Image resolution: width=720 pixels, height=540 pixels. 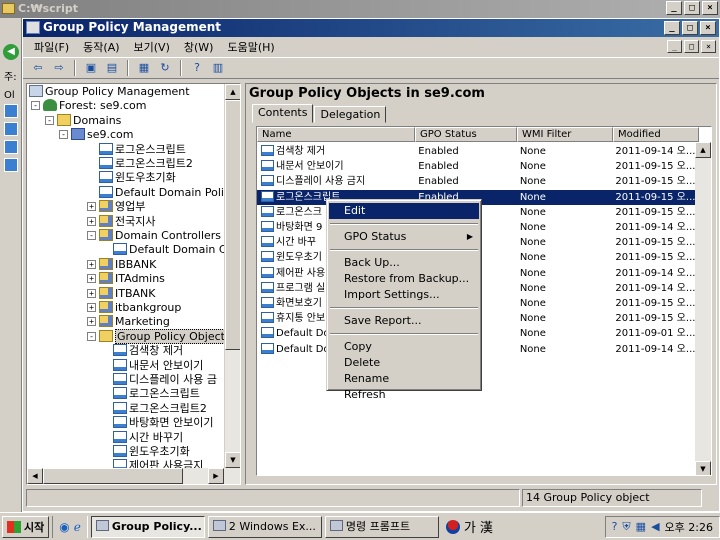 I want to click on menu-help: 도움말(H), so click(x=250, y=47).